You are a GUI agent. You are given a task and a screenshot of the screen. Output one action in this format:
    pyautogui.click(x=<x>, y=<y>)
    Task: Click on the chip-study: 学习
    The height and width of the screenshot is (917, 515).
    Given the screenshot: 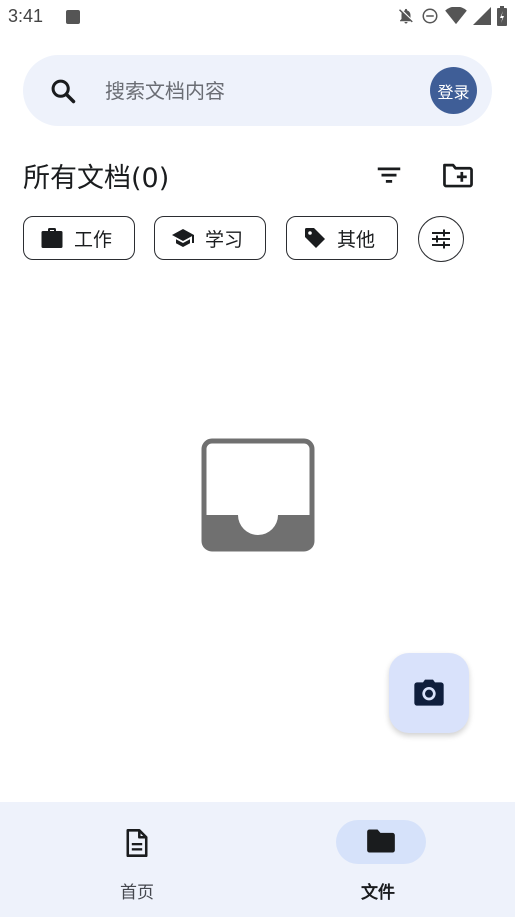 What is the action you would take?
    pyautogui.click(x=210, y=238)
    